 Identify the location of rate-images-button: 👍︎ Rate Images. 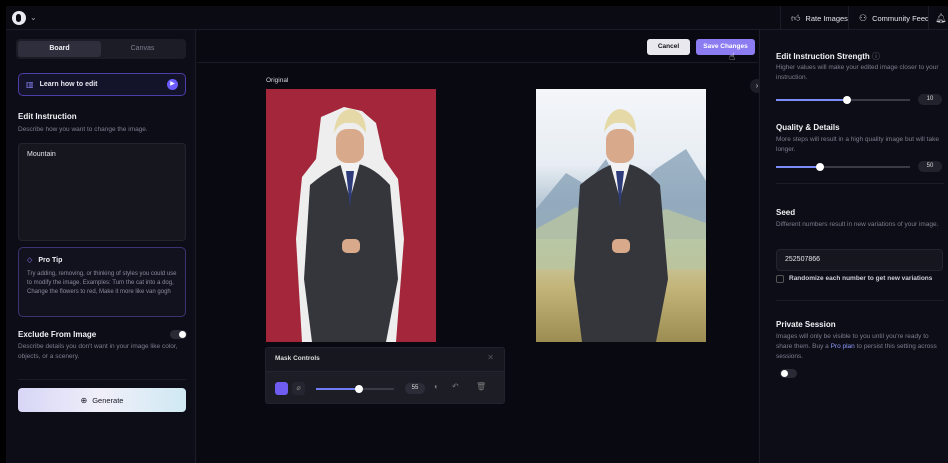
(819, 18).